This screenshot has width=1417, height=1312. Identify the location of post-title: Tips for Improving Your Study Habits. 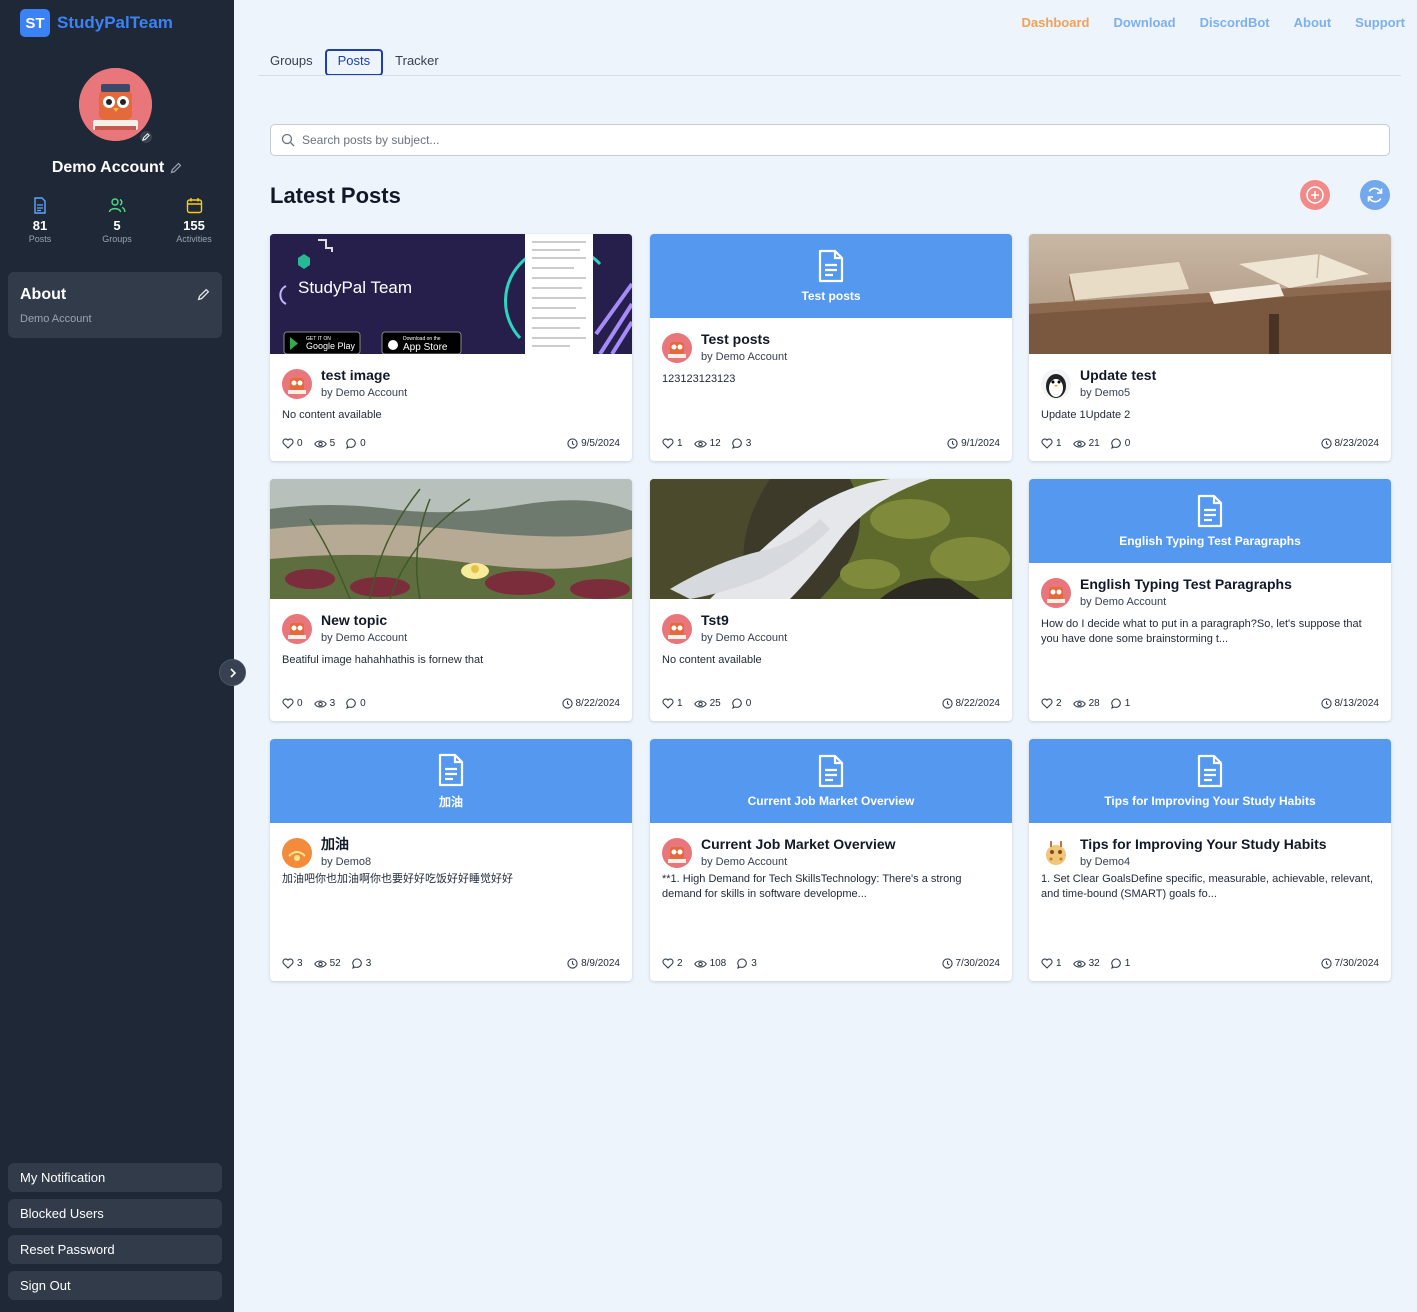
(1203, 844).